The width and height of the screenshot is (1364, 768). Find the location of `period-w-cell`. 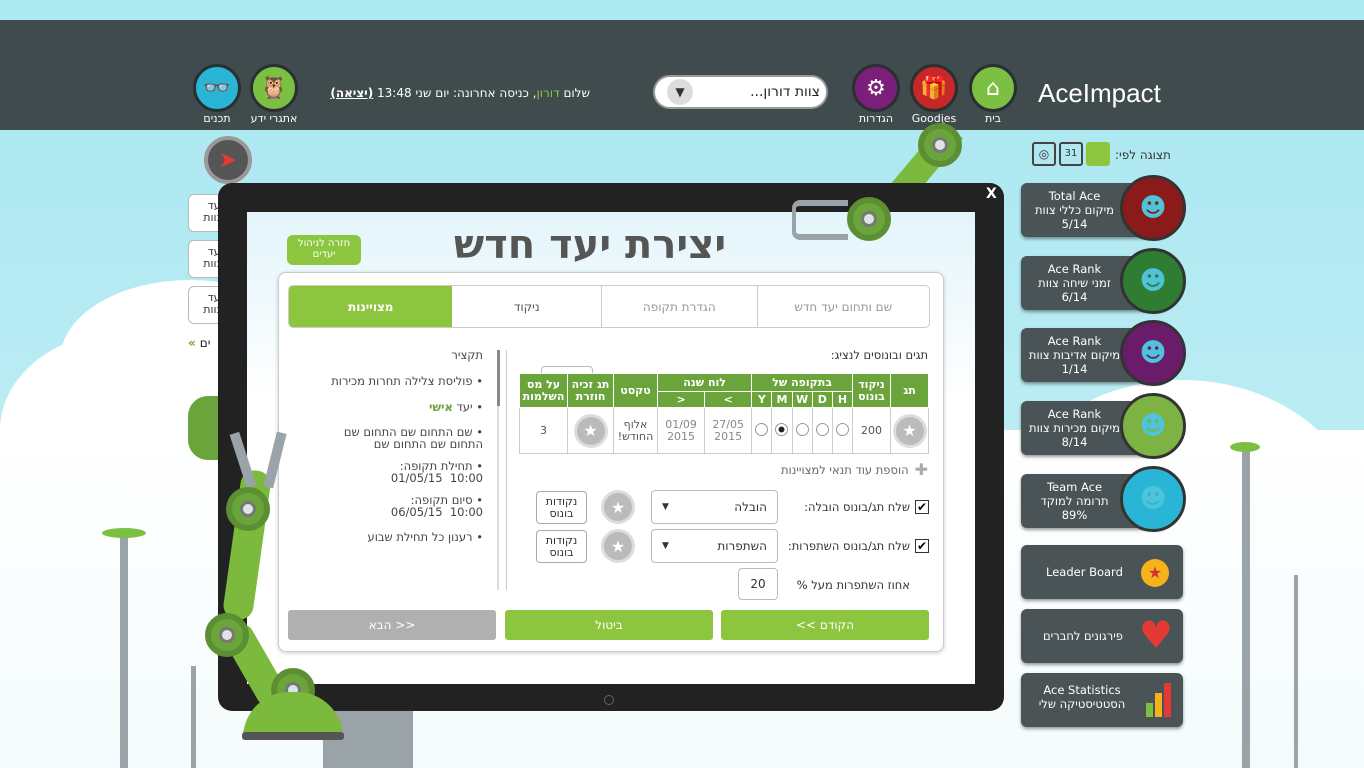

period-w-cell is located at coordinates (802, 430).